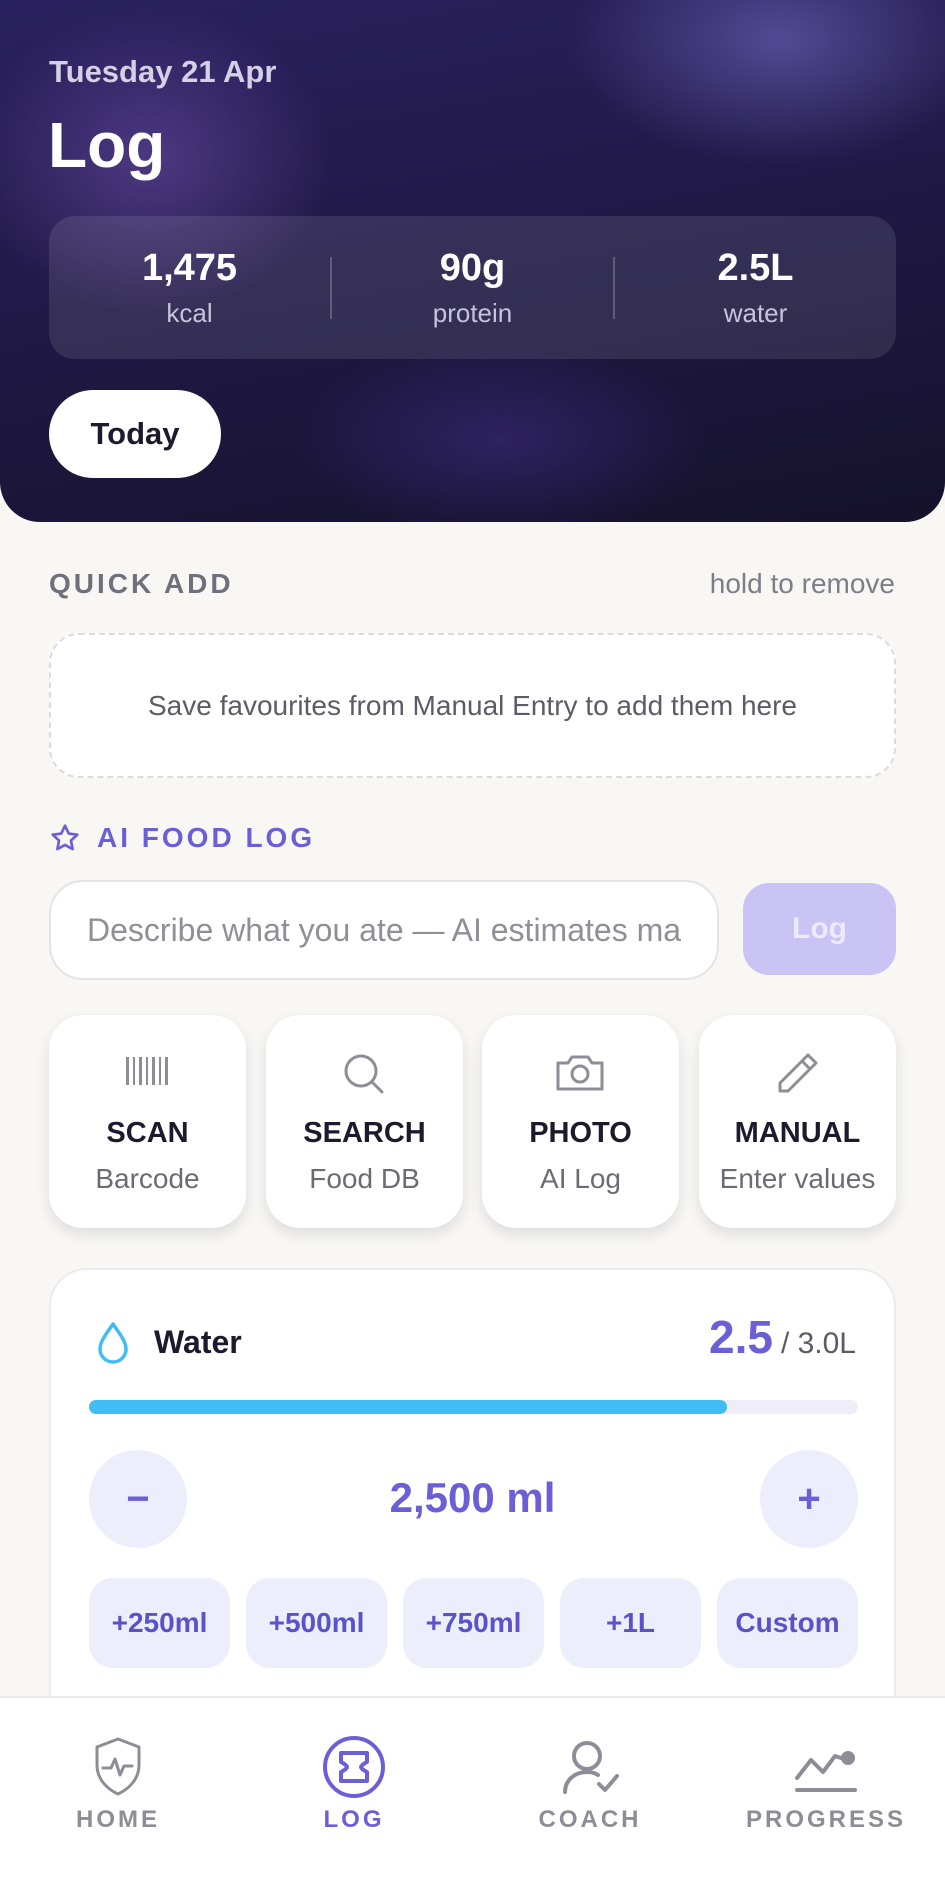 Image resolution: width=945 pixels, height=1888 pixels. What do you see at coordinates (826, 1793) in the screenshot?
I see `nav-item-progress: PROGRESS` at bounding box center [826, 1793].